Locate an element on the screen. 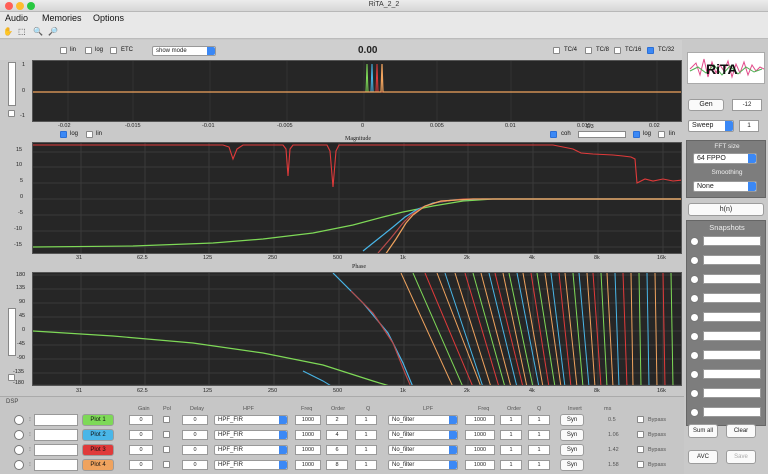  avc-button: AVC is located at coordinates (703, 457).